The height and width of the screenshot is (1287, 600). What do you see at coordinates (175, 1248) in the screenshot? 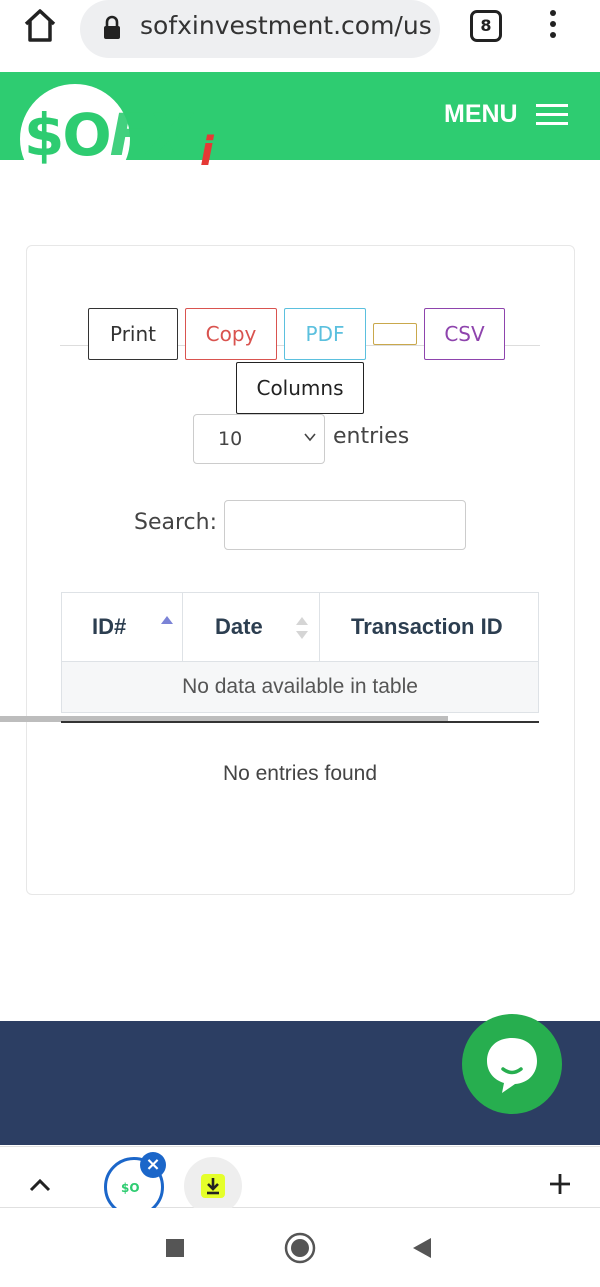
I see `recent-apps-icon` at bounding box center [175, 1248].